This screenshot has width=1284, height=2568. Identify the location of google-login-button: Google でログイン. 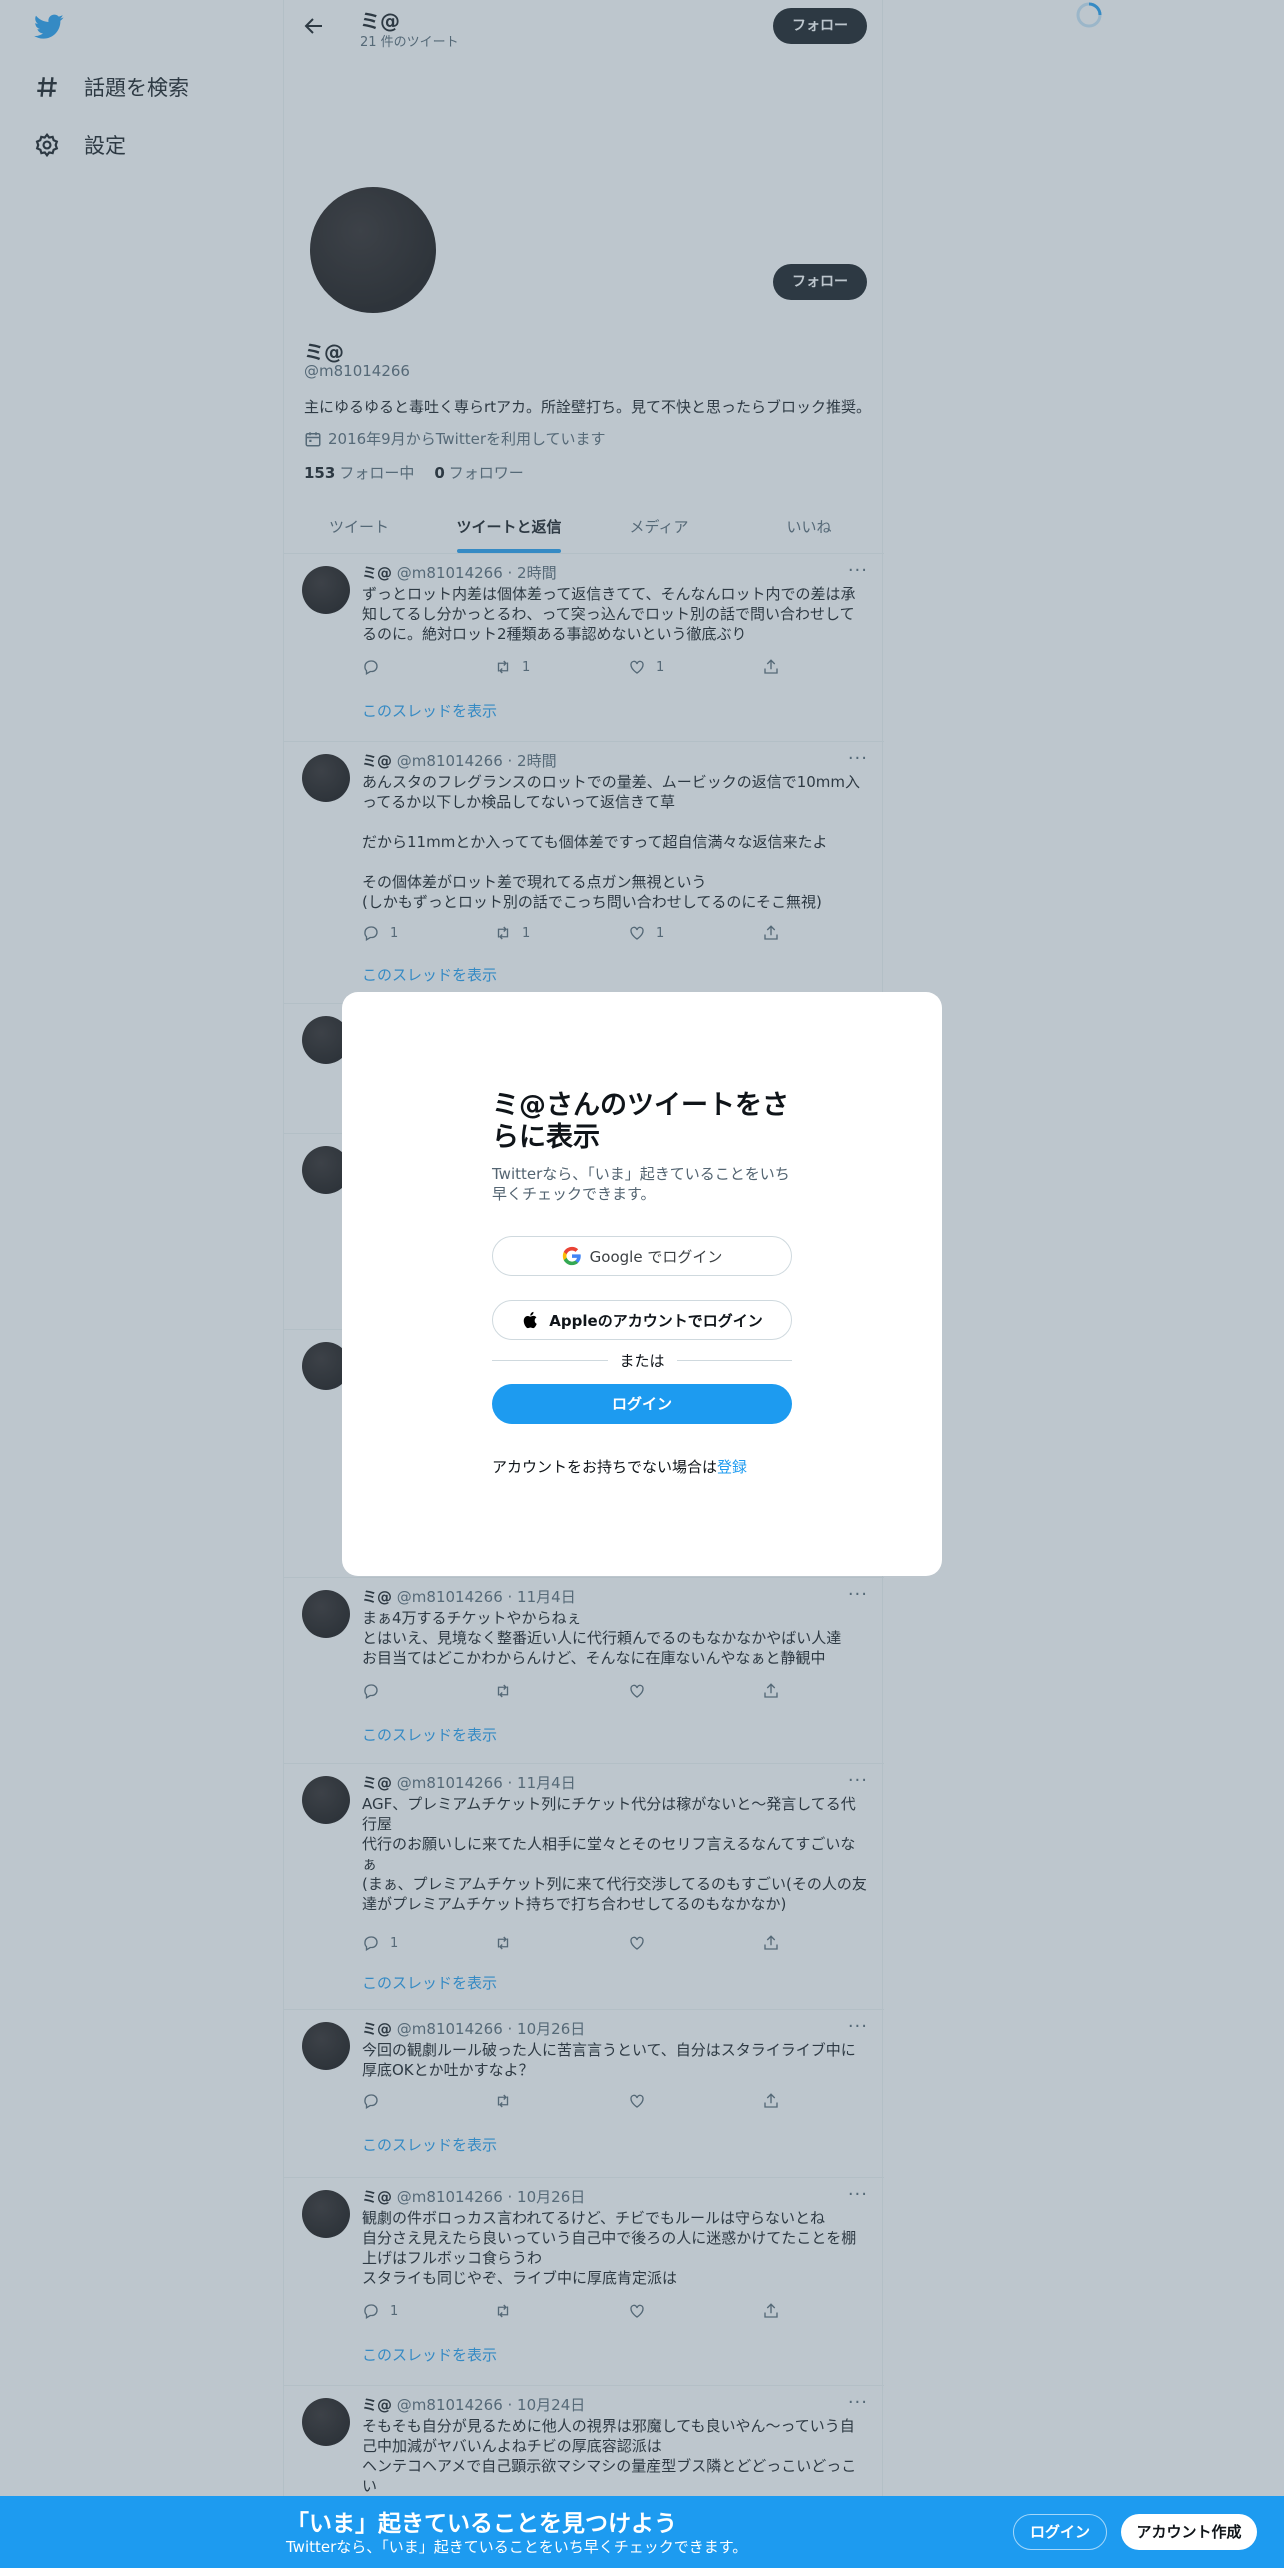
(642, 1256).